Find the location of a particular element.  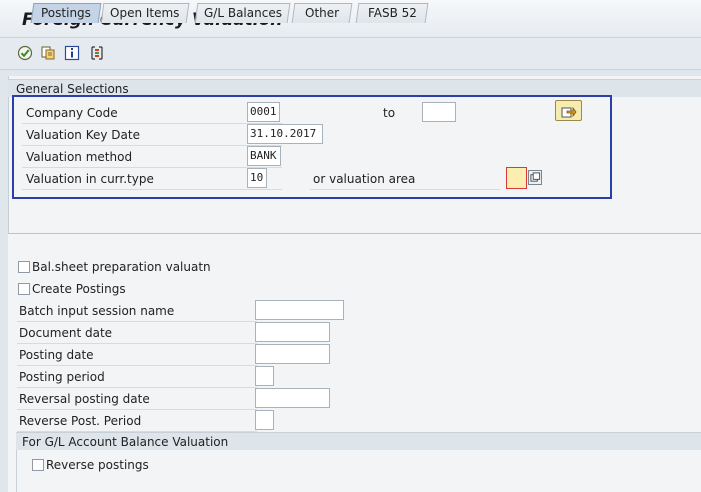

create-postings-label: Create Postings is located at coordinates (79, 289).